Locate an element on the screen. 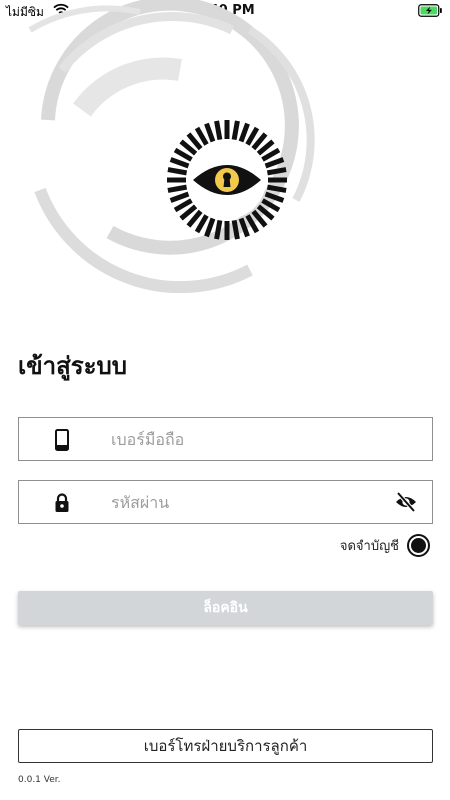 The width and height of the screenshot is (450, 800). password-input is located at coordinates (246, 502).